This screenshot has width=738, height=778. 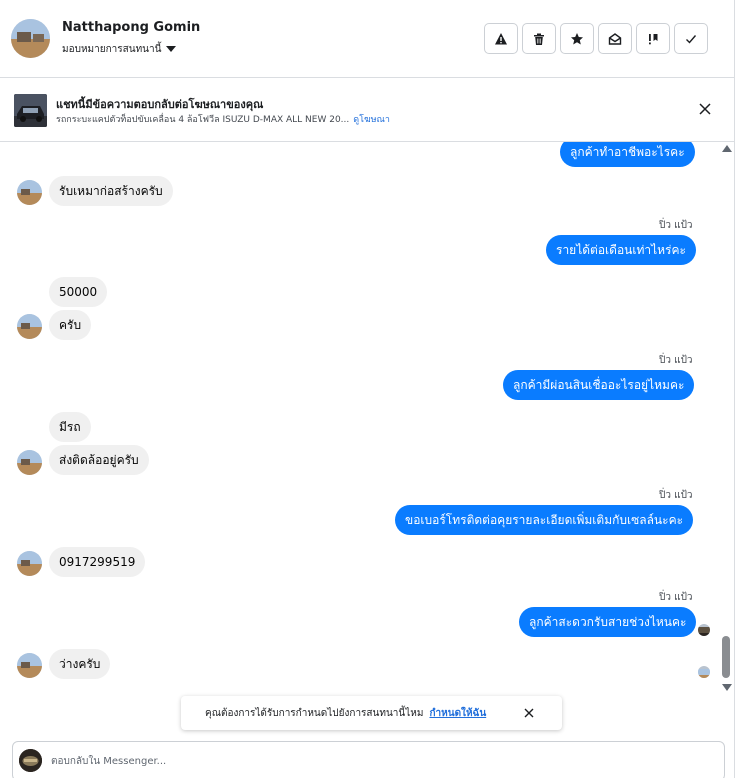 I want to click on exclamation-icon, so click(x=653, y=38).